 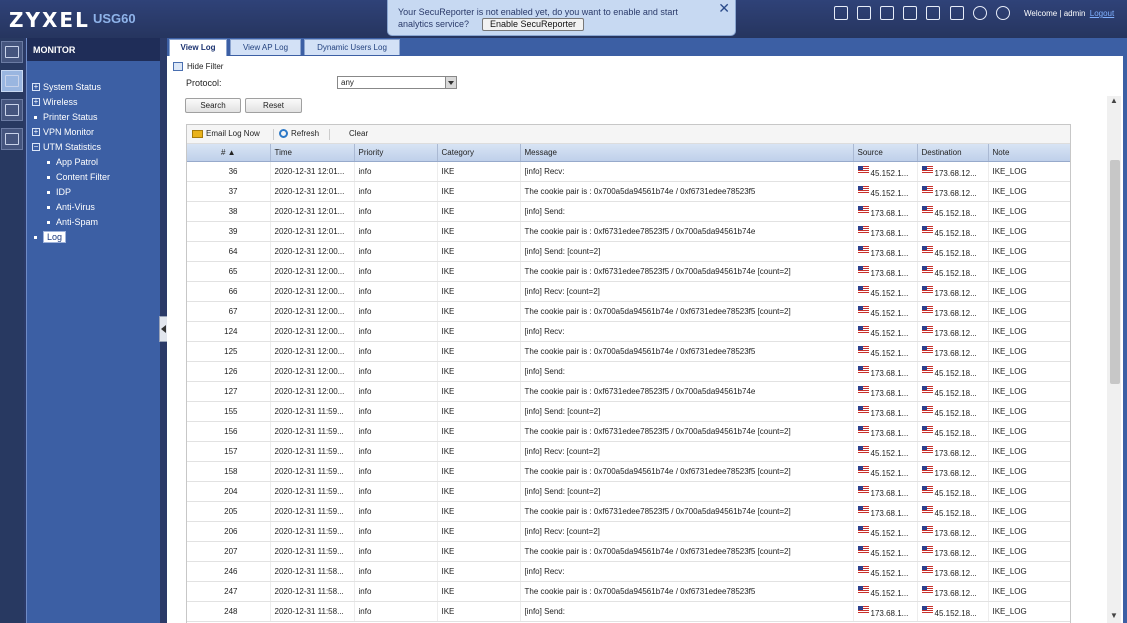 I want to click on column-header-category: Category, so click(x=479, y=153).